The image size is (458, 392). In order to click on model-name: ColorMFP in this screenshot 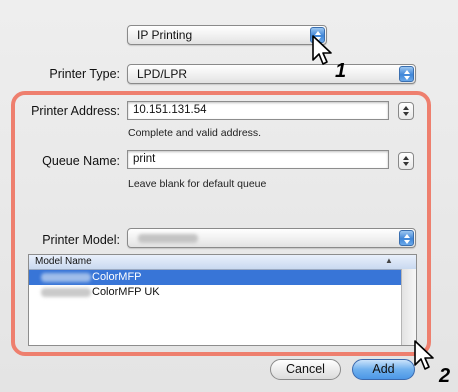, I will do `click(117, 277)`.